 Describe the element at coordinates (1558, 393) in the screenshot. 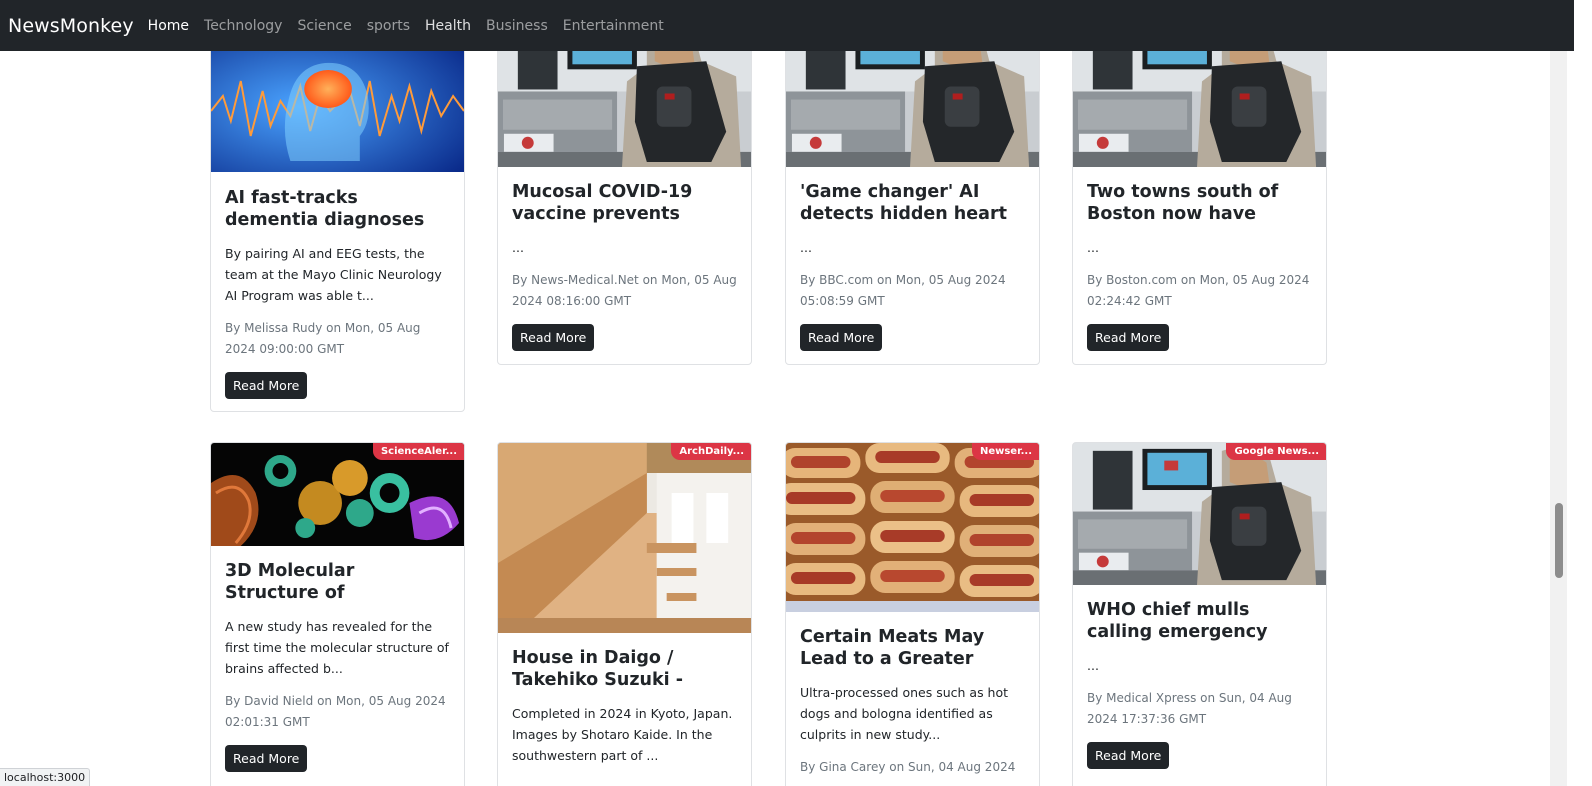

I see `vertical-scrollbar` at that location.